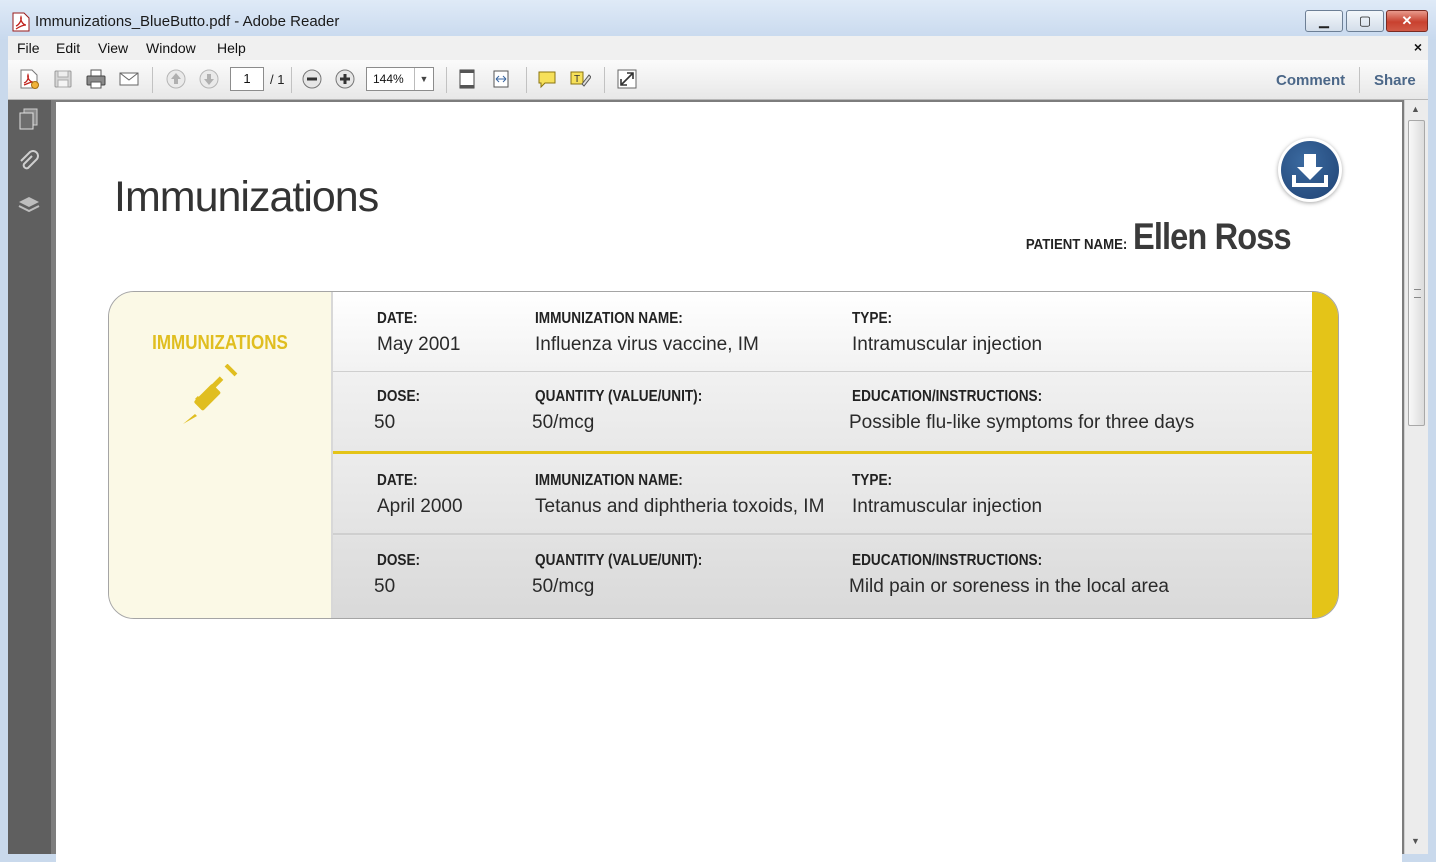  Describe the element at coordinates (547, 79) in the screenshot. I see `sticky-note-icon` at that location.